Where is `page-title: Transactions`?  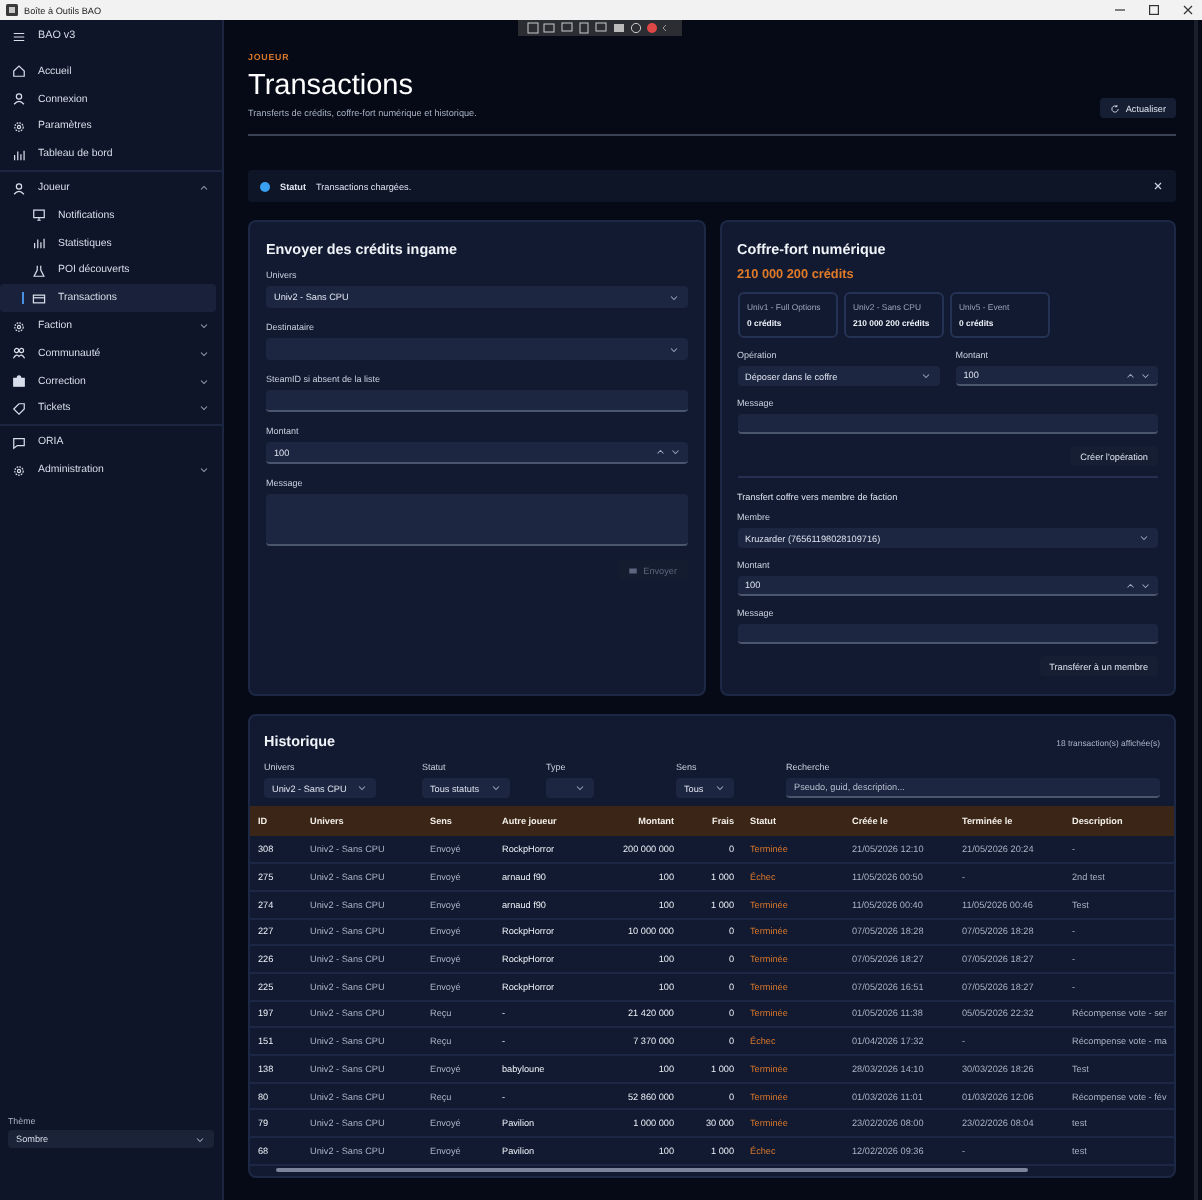
page-title: Transactions is located at coordinates (331, 86).